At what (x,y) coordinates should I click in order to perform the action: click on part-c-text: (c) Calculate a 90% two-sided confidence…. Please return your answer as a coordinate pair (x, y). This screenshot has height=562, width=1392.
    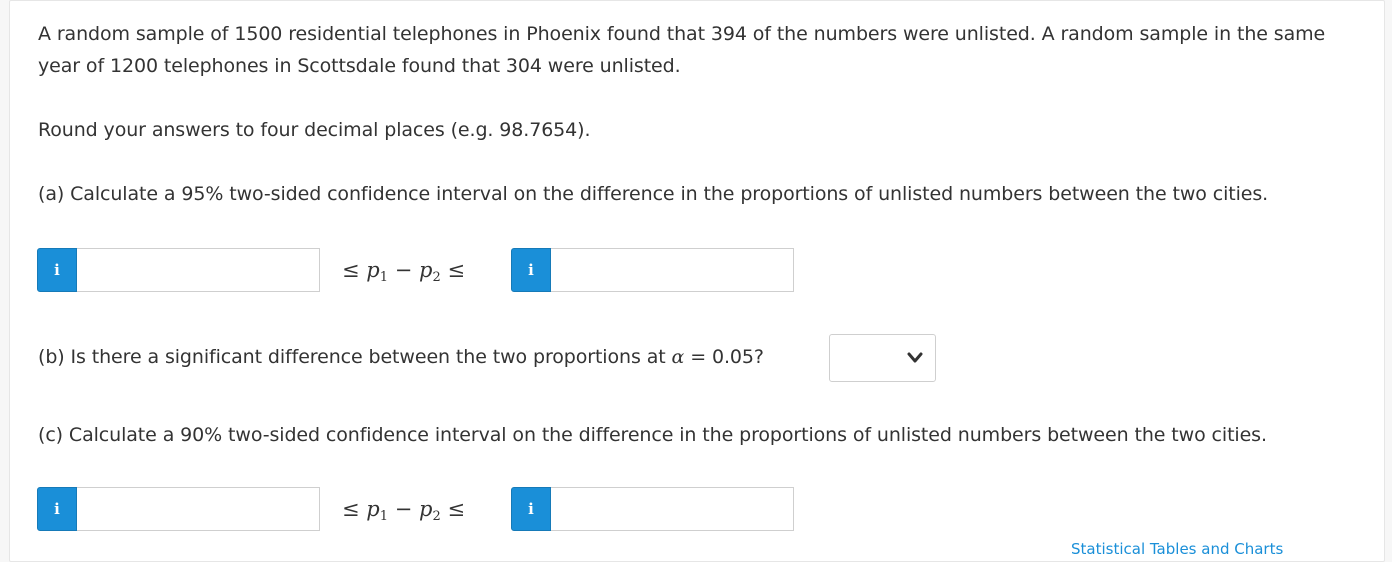
    Looking at the image, I should click on (652, 435).